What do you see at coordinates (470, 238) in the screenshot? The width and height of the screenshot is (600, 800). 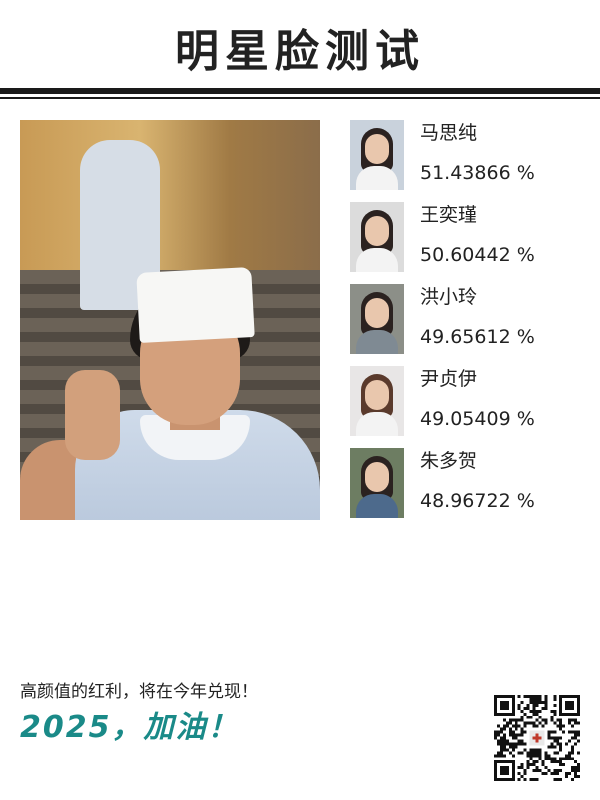 I see `result-item: 王奕瑾 50.60442 %` at bounding box center [470, 238].